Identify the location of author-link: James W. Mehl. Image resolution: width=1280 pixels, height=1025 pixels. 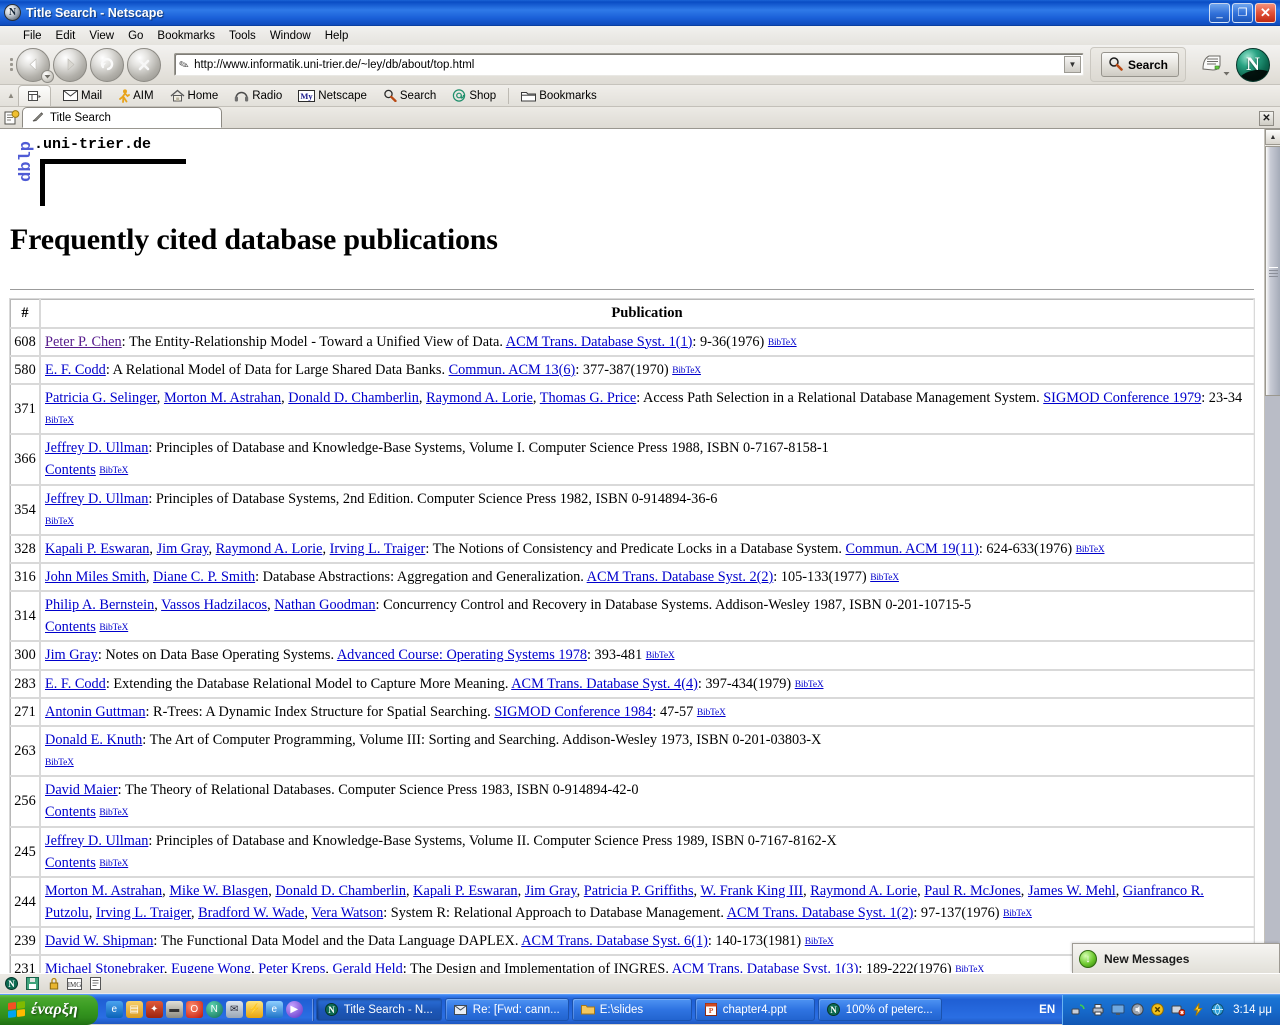
(1072, 891).